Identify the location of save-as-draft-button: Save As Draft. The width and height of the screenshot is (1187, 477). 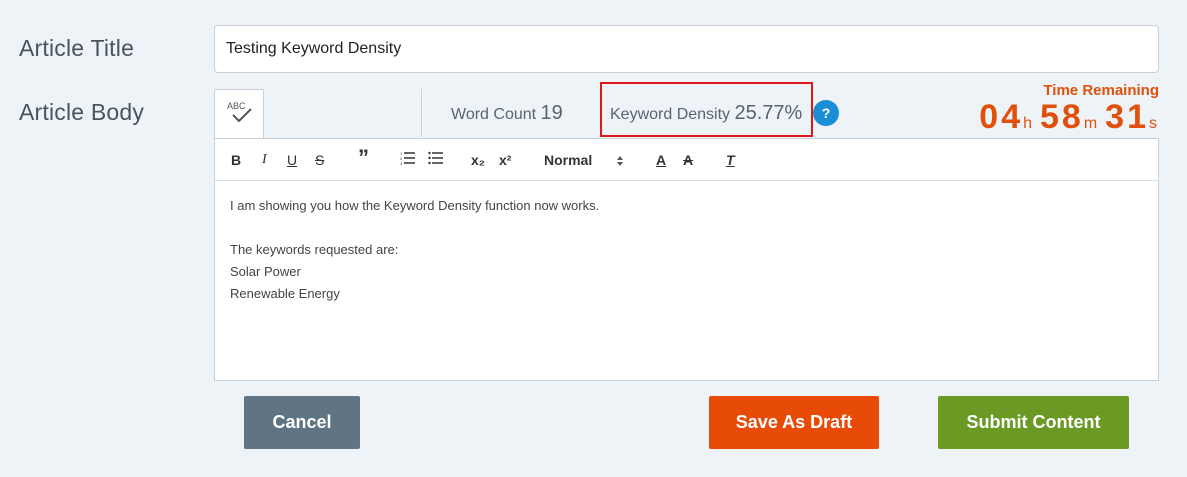
(794, 422).